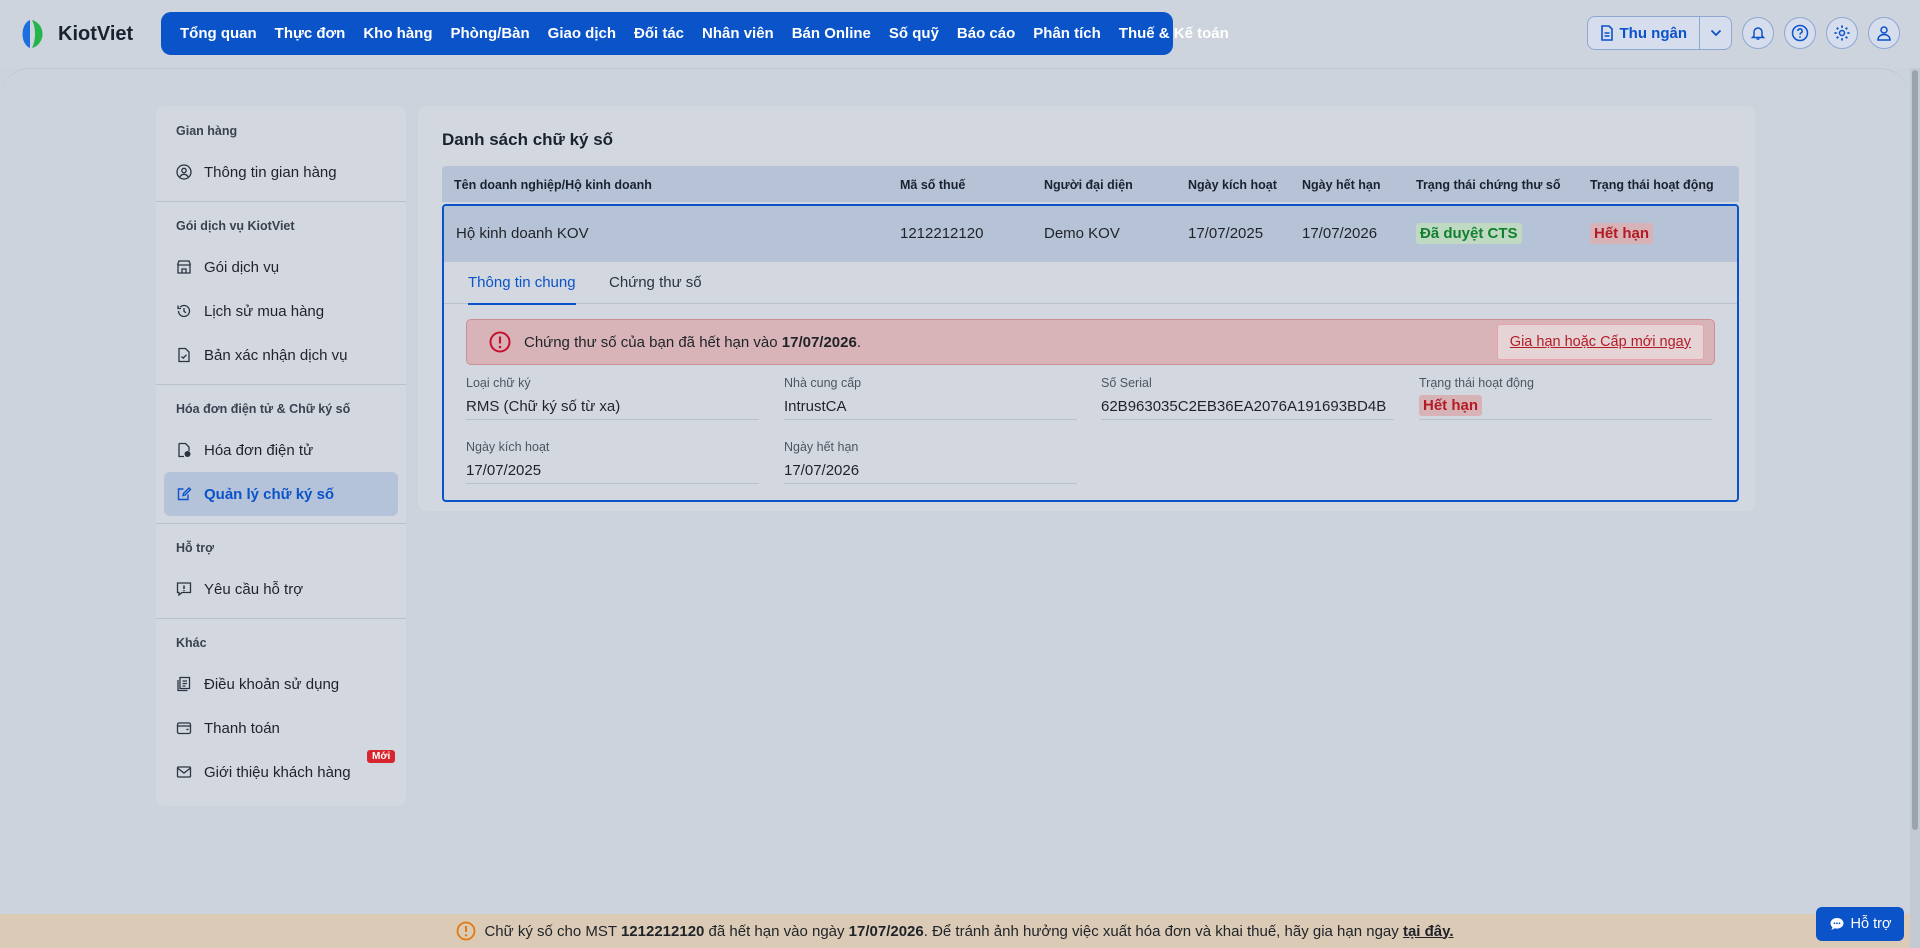 The image size is (1920, 948). Describe the element at coordinates (498, 383) in the screenshot. I see `field-label: Loại chữ ký` at that location.